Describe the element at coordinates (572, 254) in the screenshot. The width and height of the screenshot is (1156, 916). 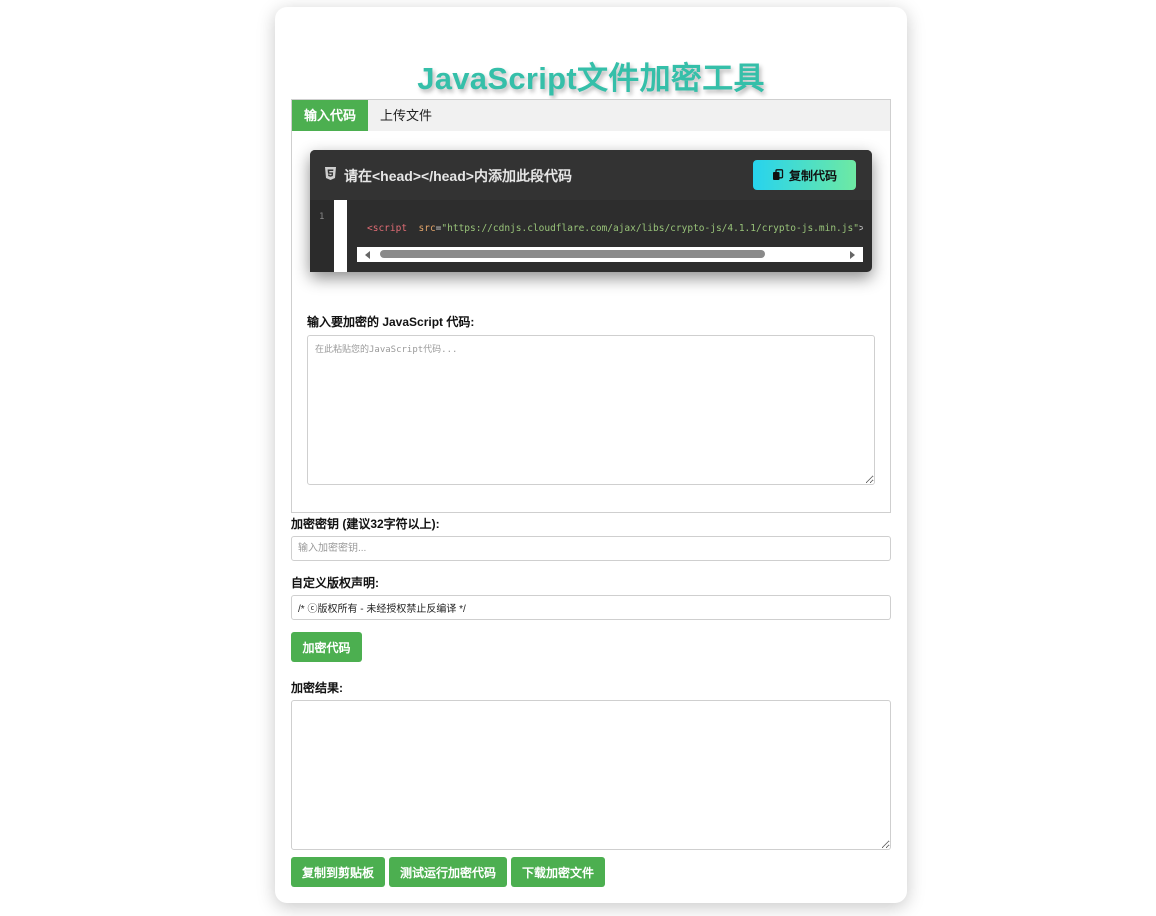
I see `scroll-thumb` at that location.